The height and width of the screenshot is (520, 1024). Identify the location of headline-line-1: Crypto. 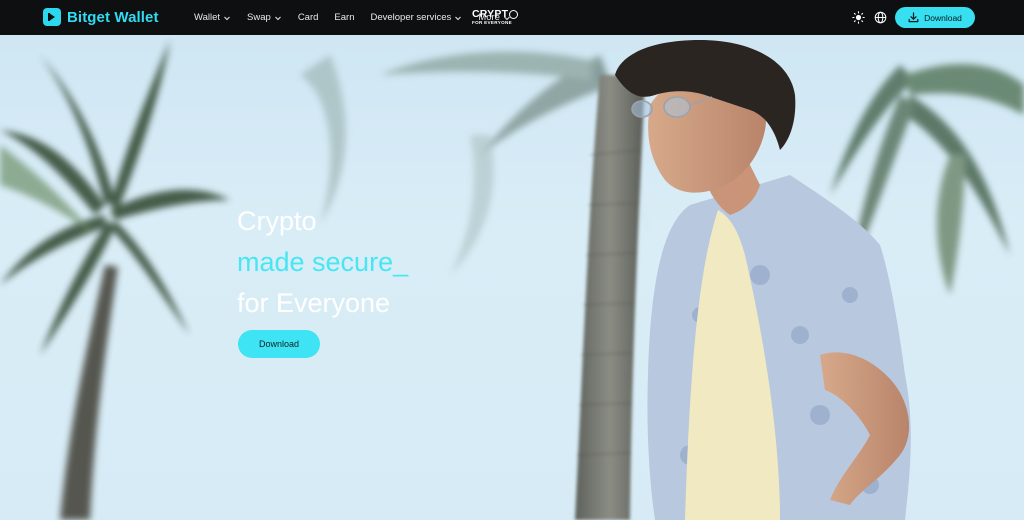
(277, 221).